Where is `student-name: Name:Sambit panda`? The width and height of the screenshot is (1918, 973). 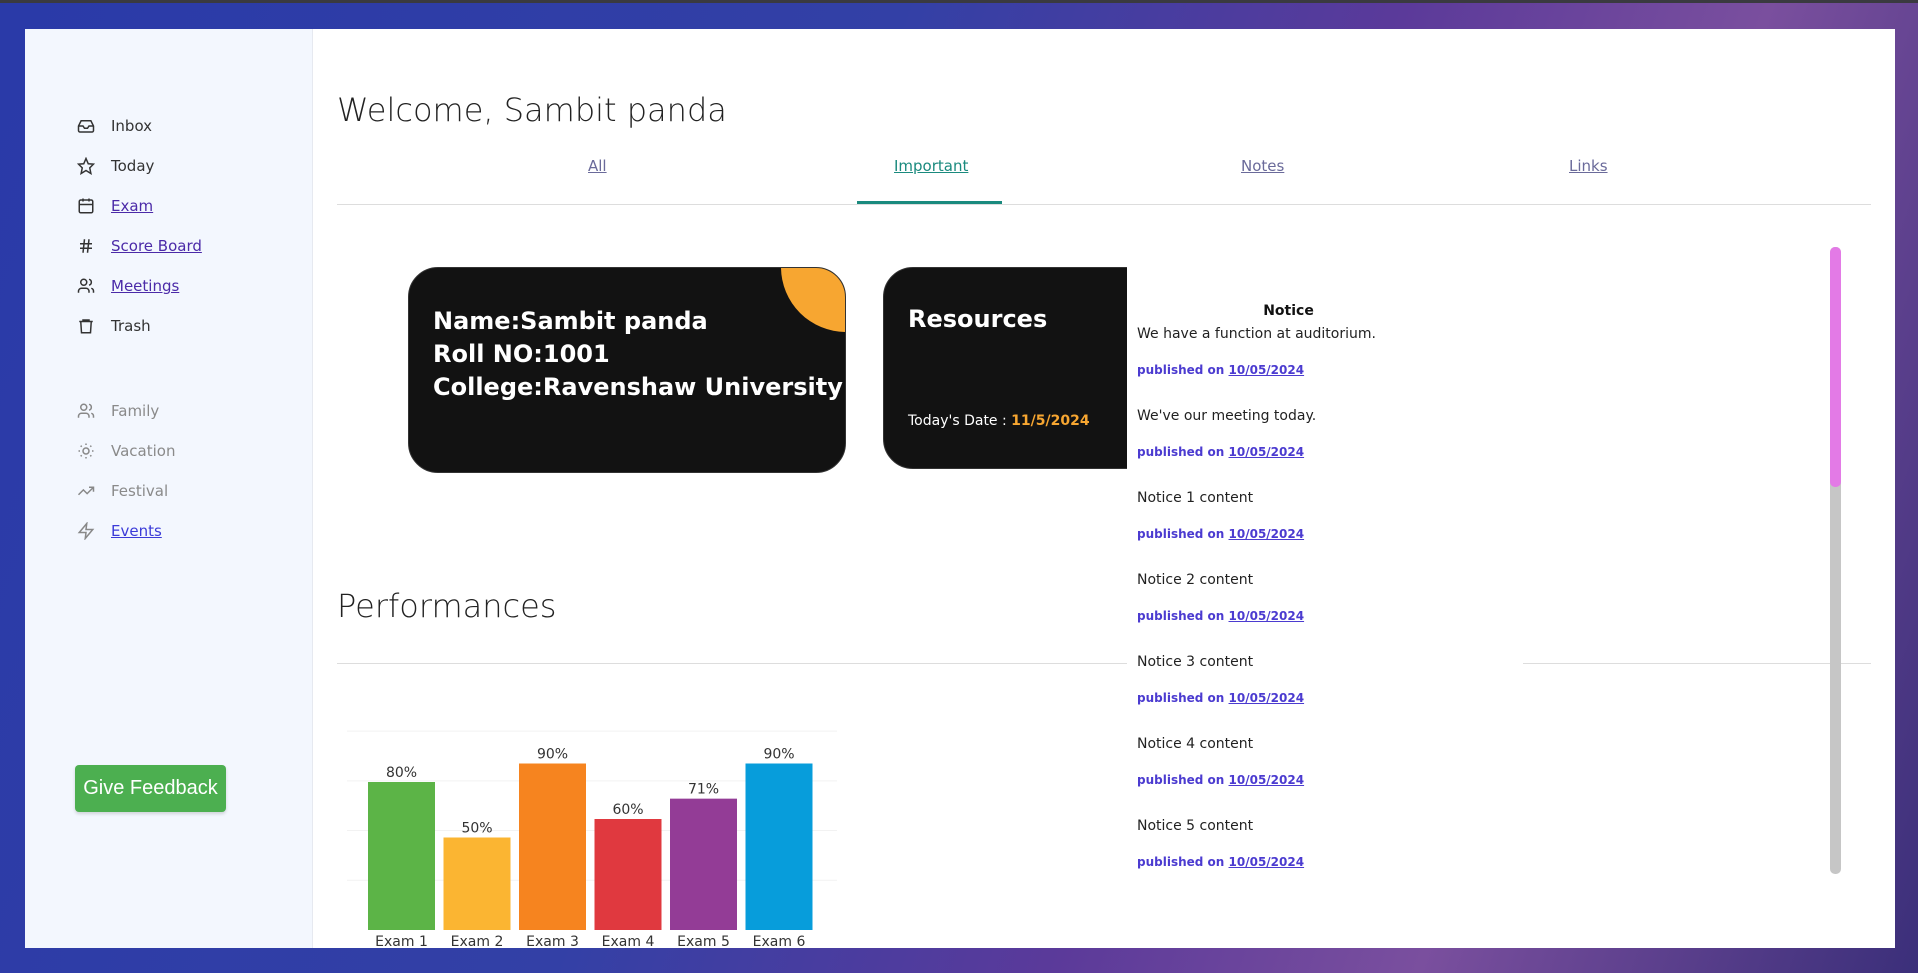 student-name: Name:Sambit panda is located at coordinates (570, 321).